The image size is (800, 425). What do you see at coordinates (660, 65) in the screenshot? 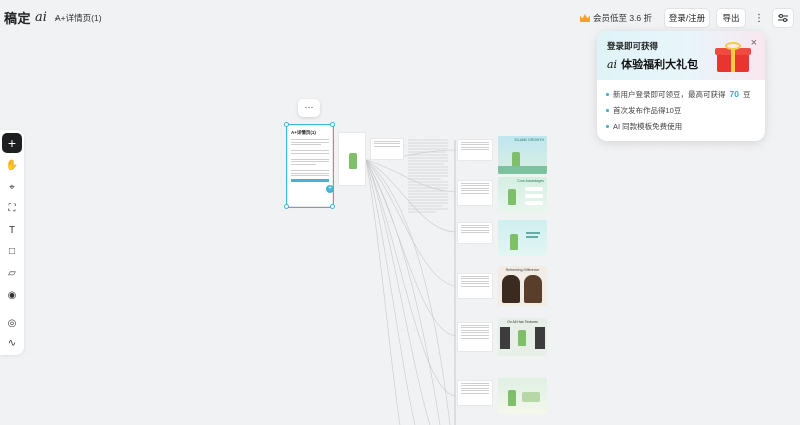
I see `popup-line2-text: 体验福利大礼包` at bounding box center [660, 65].